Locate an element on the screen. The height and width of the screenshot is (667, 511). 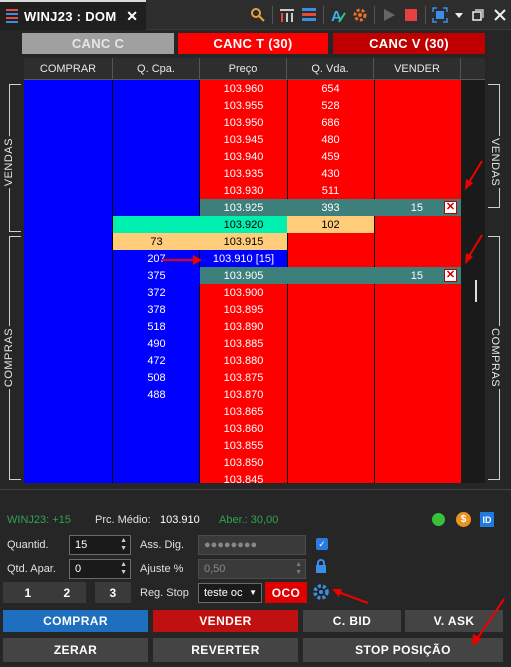
play-icon is located at coordinates (389, 15).